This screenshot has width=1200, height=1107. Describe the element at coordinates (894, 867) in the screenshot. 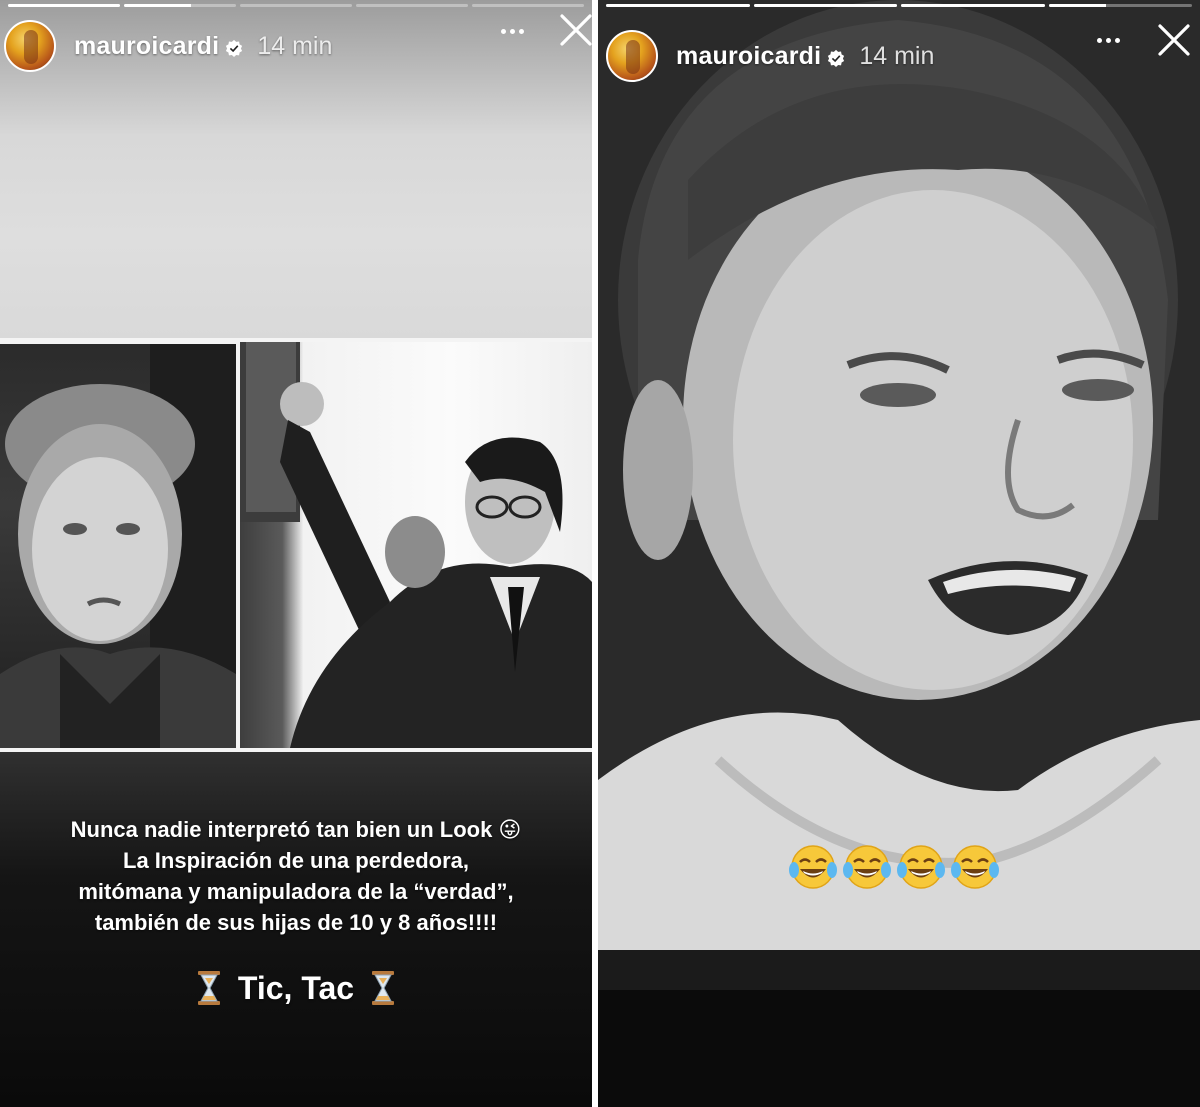

I see `emoji-sticker-row` at that location.